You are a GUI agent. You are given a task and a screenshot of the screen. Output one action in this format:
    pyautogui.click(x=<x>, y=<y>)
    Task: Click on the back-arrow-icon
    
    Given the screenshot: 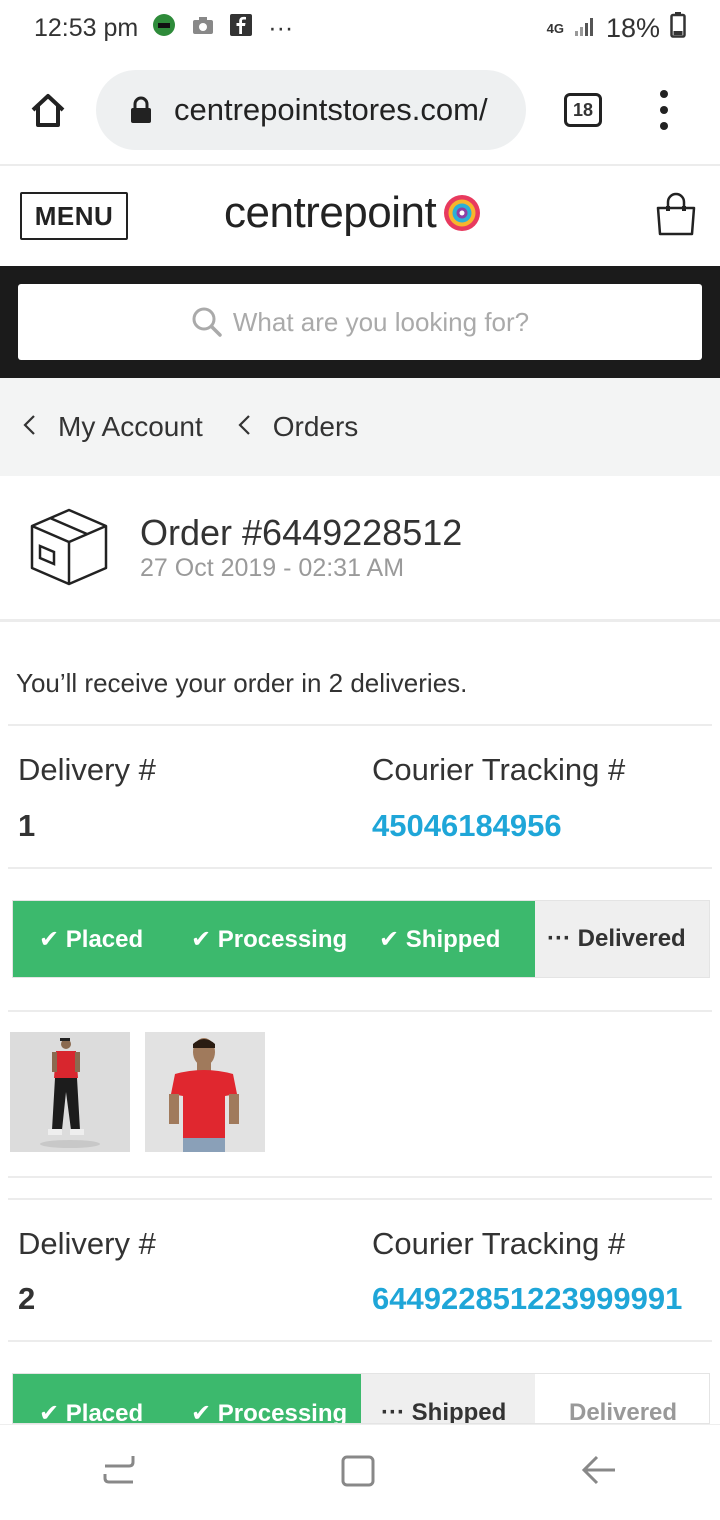 What is the action you would take?
    pyautogui.click(x=598, y=1470)
    